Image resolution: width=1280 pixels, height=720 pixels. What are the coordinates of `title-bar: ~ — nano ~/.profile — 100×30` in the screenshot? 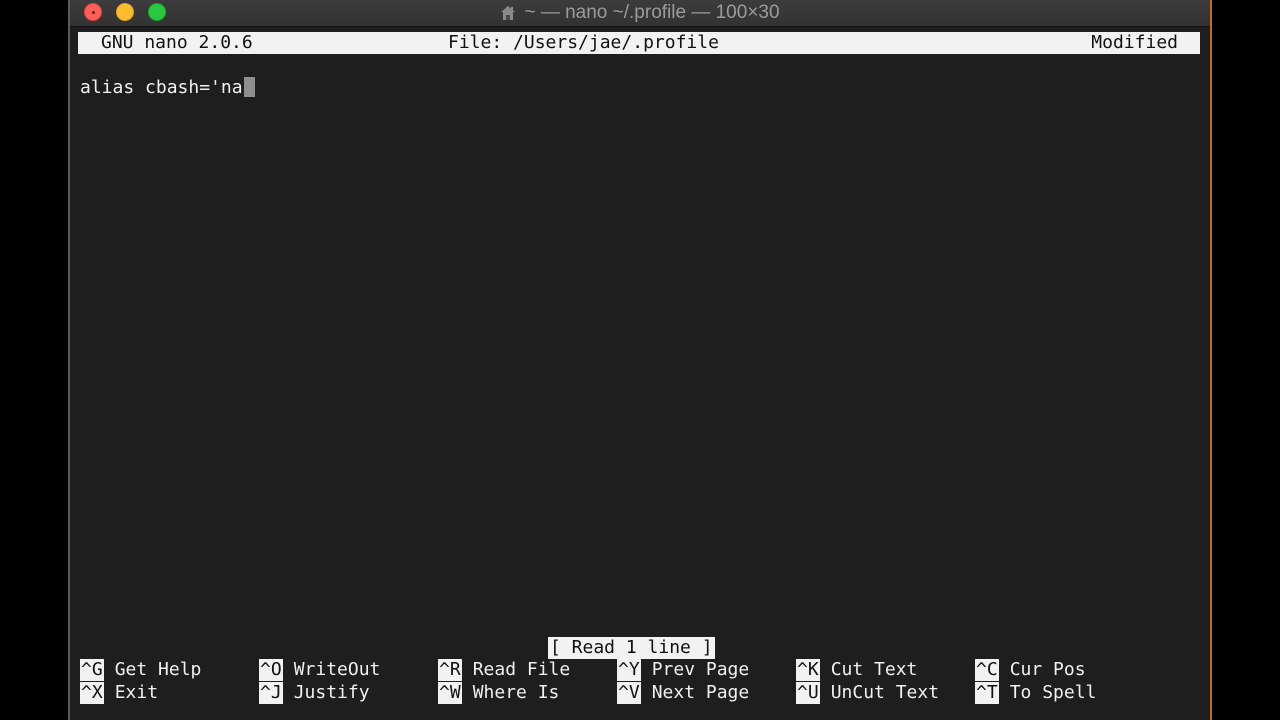 It's located at (640, 13).